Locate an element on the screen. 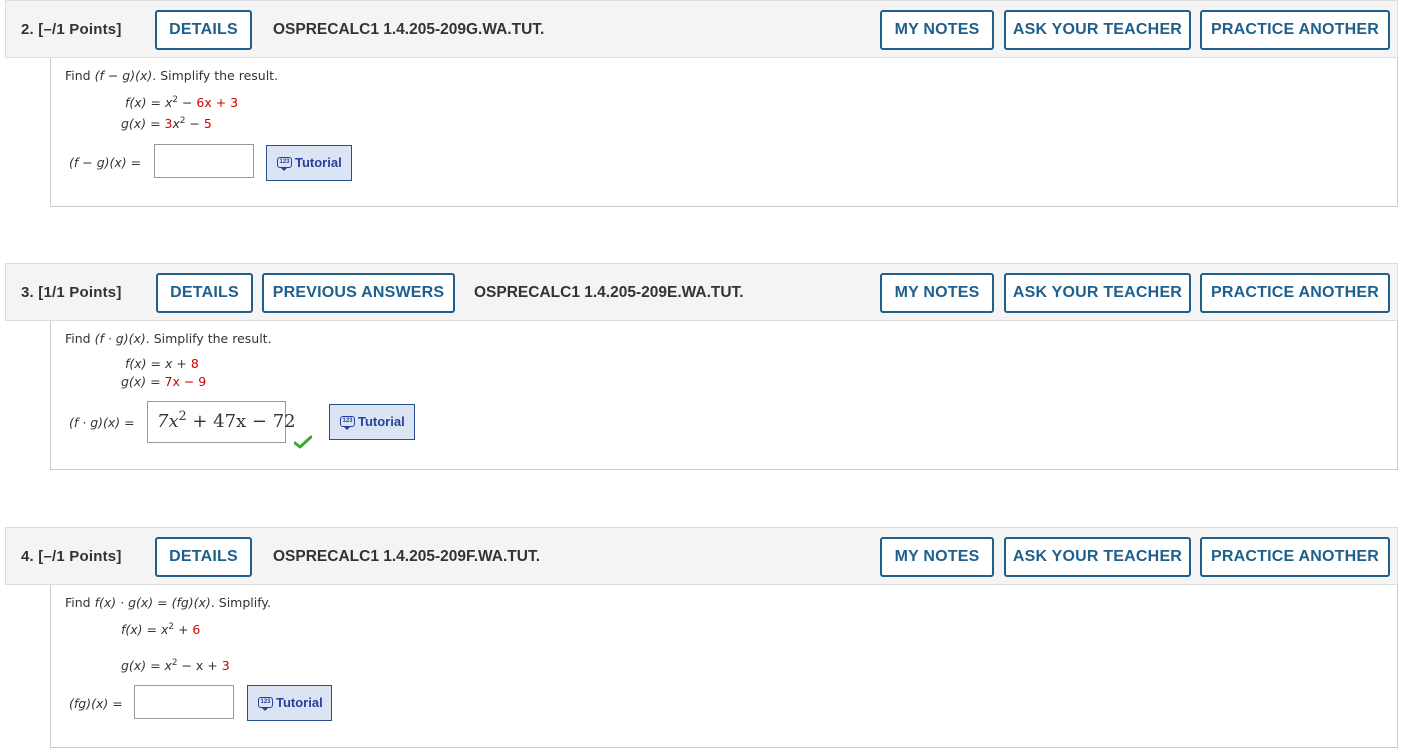 This screenshot has width=1415, height=755. question-code: OSPRECALC1 1.4.205-209E.WA.TUT. is located at coordinates (609, 292).